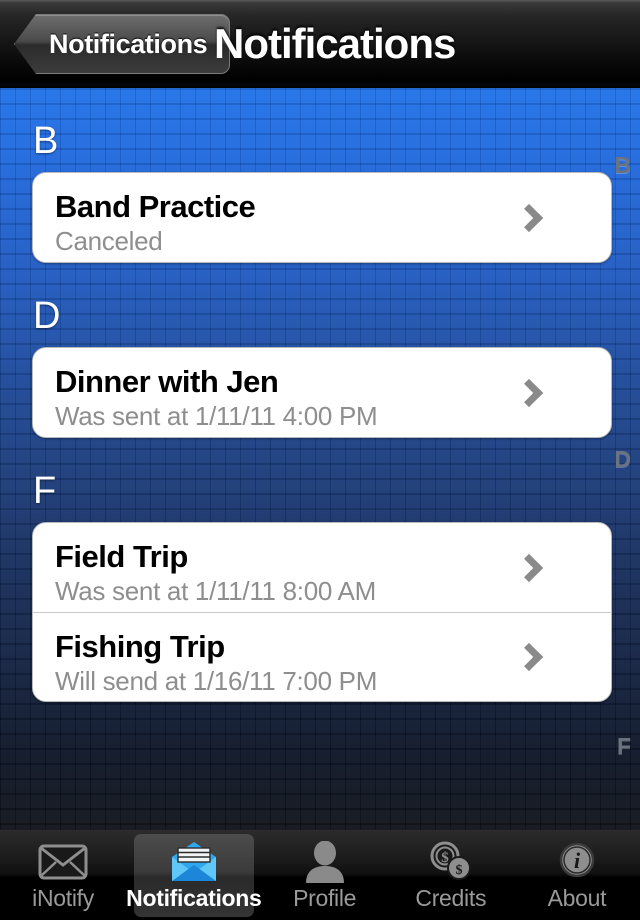  I want to click on tab-credits: $ $ Credits, so click(451, 875).